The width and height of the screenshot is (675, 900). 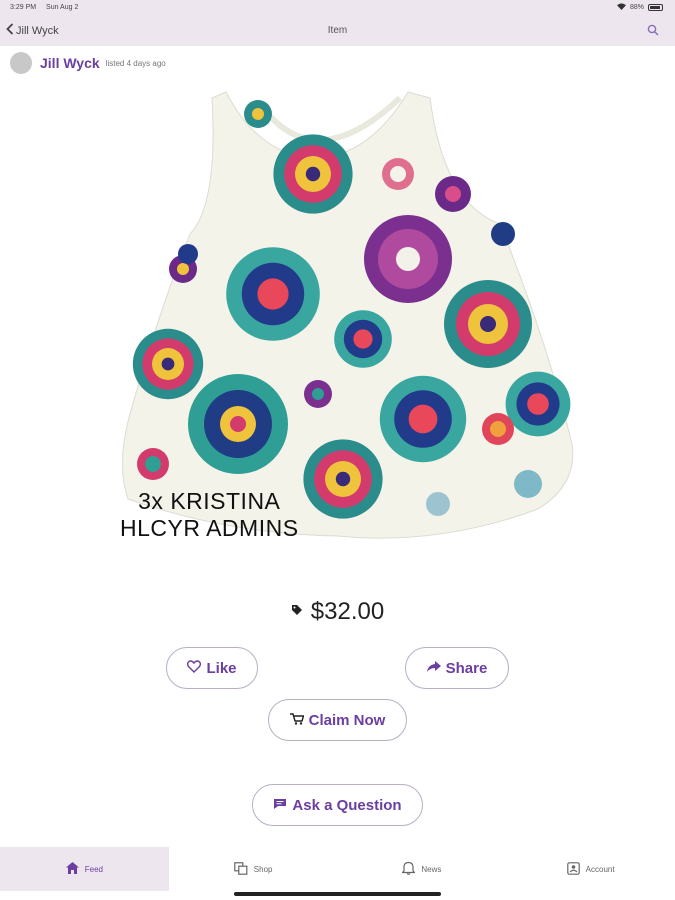 What do you see at coordinates (433, 668) in the screenshot?
I see `share-arrow-icon` at bounding box center [433, 668].